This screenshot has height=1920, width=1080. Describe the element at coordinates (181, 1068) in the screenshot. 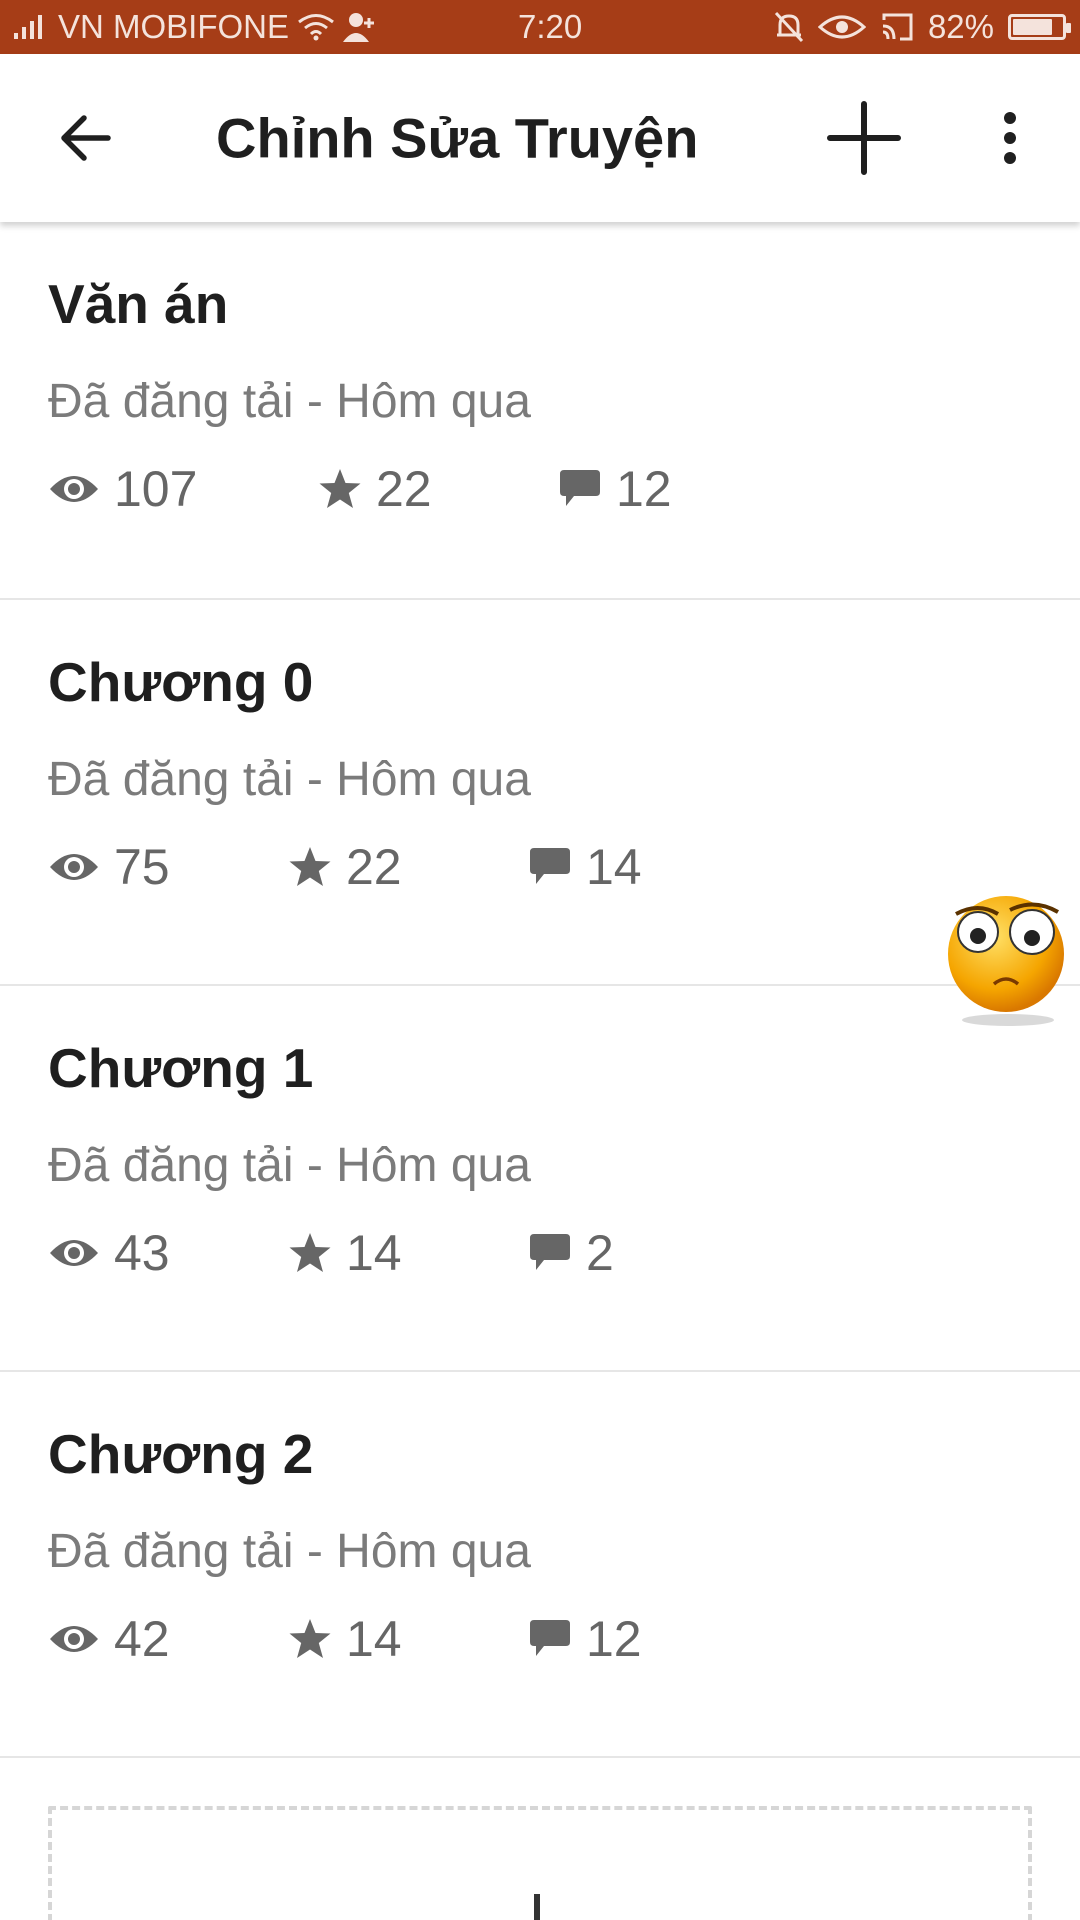

I see `part-title: Chương 1` at that location.